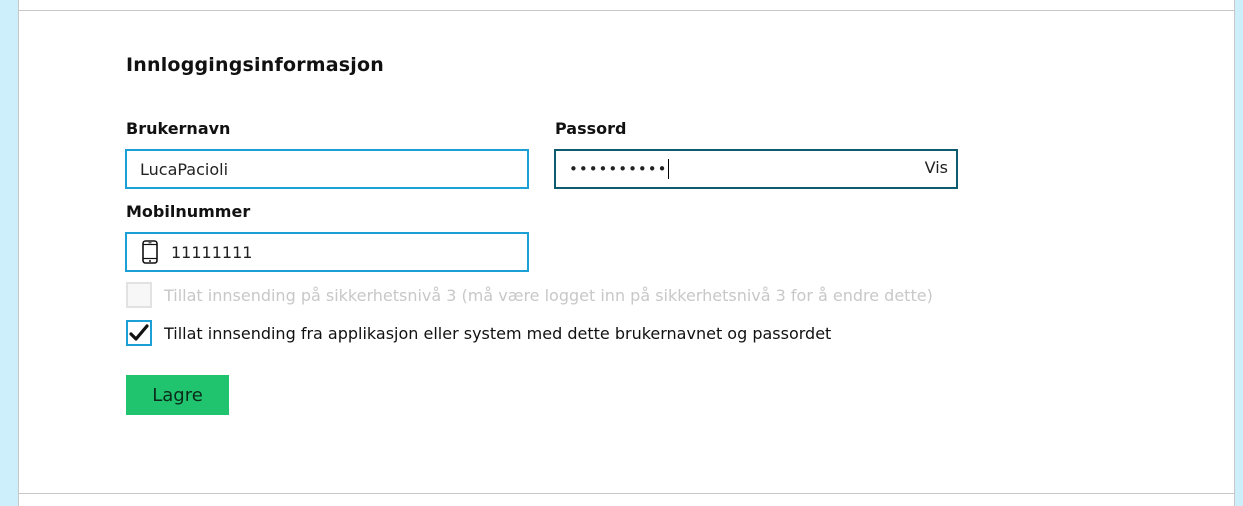 This screenshot has width=1243, height=506. What do you see at coordinates (327, 169) in the screenshot?
I see `username-input: LucaPacioli` at bounding box center [327, 169].